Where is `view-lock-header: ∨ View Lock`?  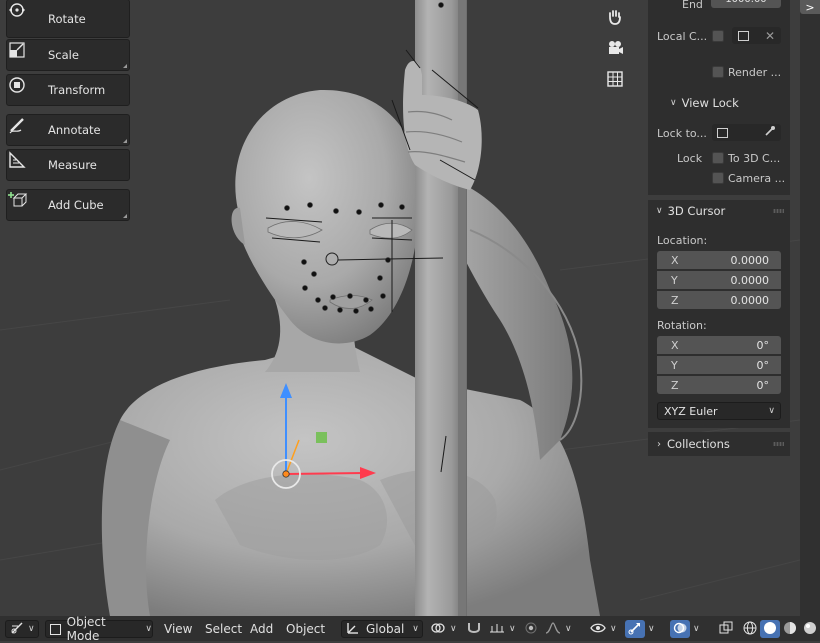 view-lock-header: ∨ View Lock is located at coordinates (719, 103).